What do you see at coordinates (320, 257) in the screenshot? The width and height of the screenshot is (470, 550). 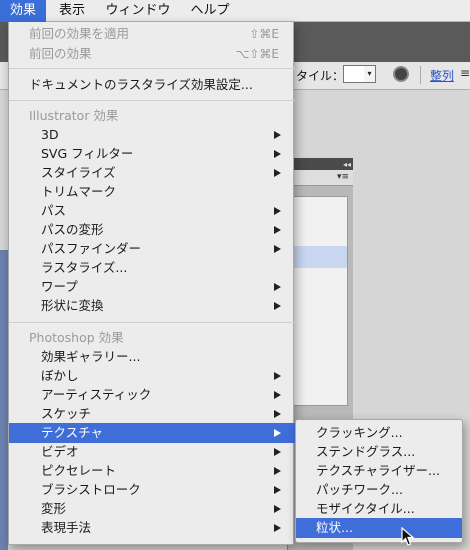 I see `panel-selected-row` at bounding box center [320, 257].